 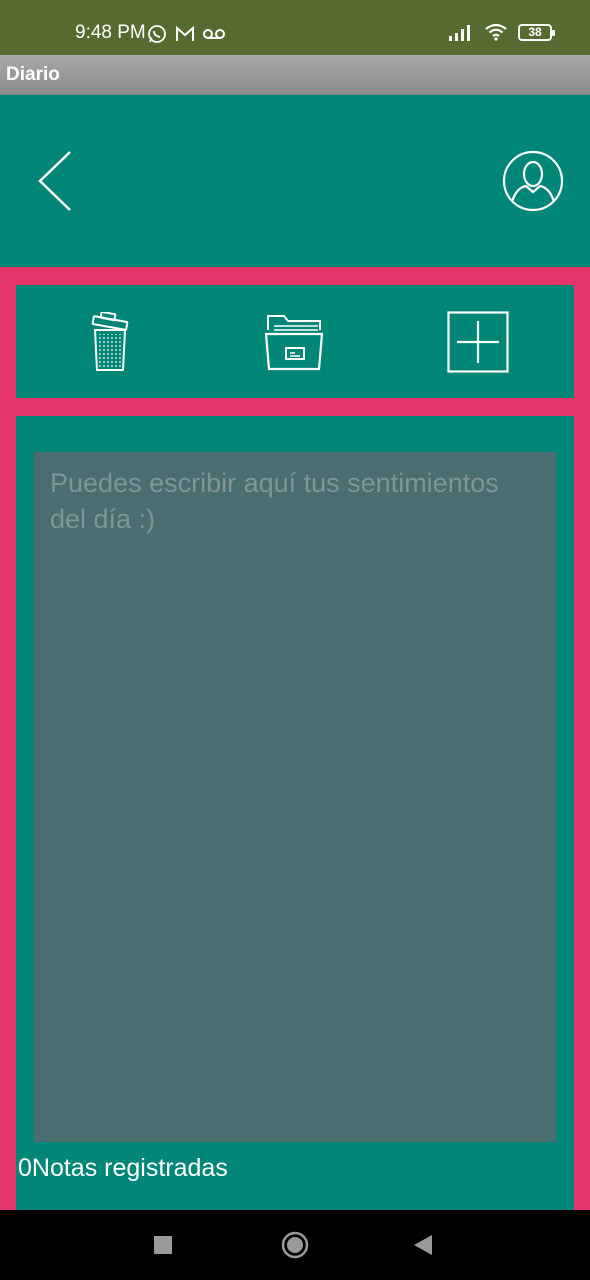 I want to click on archive-button, so click(x=294, y=342).